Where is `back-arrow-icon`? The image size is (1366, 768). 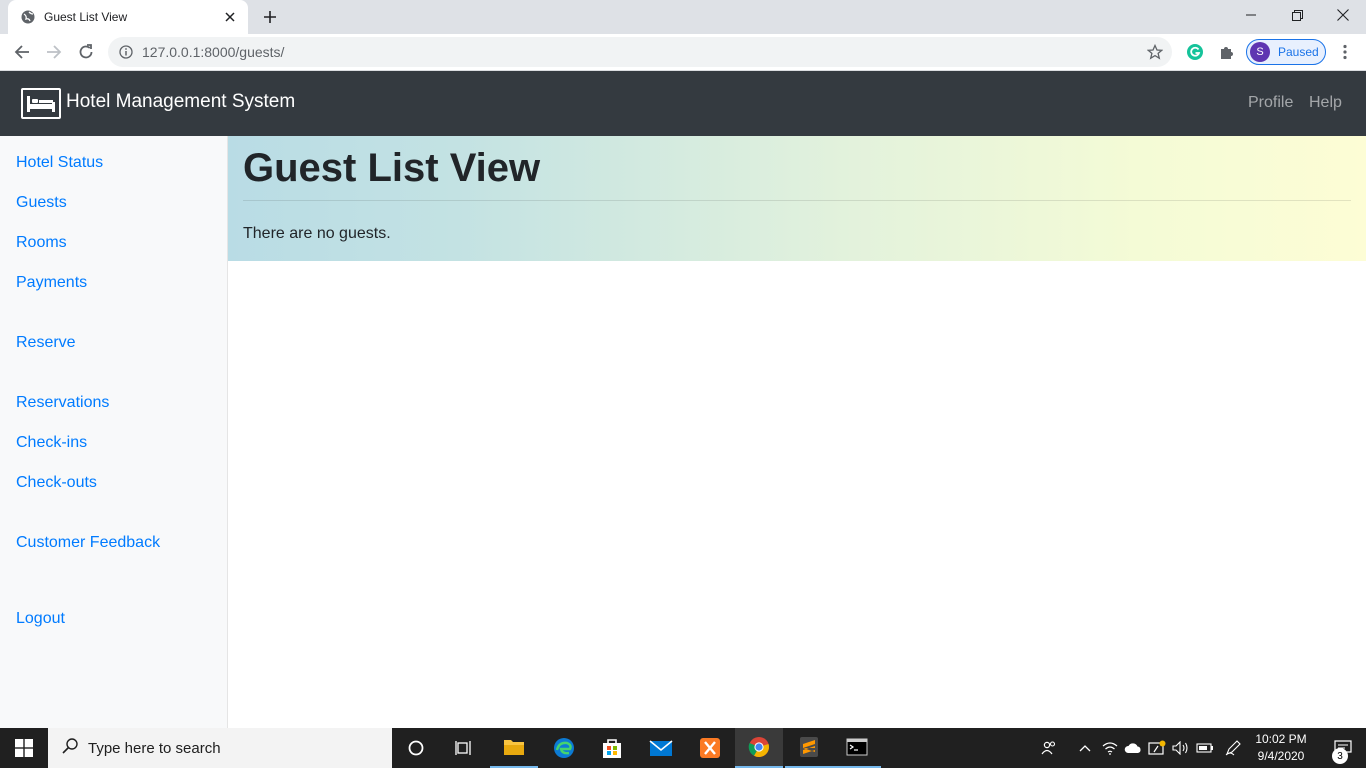
back-arrow-icon is located at coordinates (22, 52).